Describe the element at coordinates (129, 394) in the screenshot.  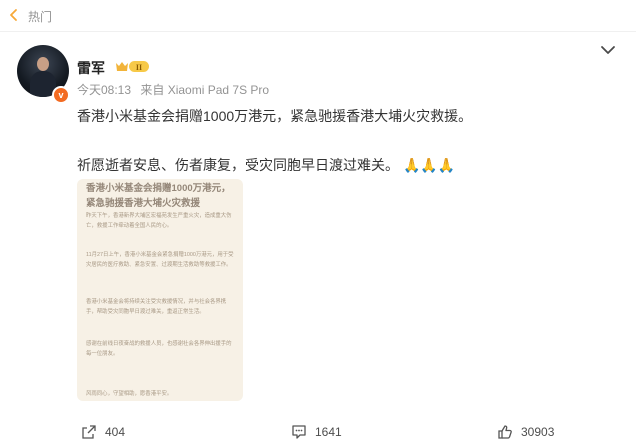
I see `doc-paragraph: 风雨同心，守望相助，愿香港平安。` at that location.